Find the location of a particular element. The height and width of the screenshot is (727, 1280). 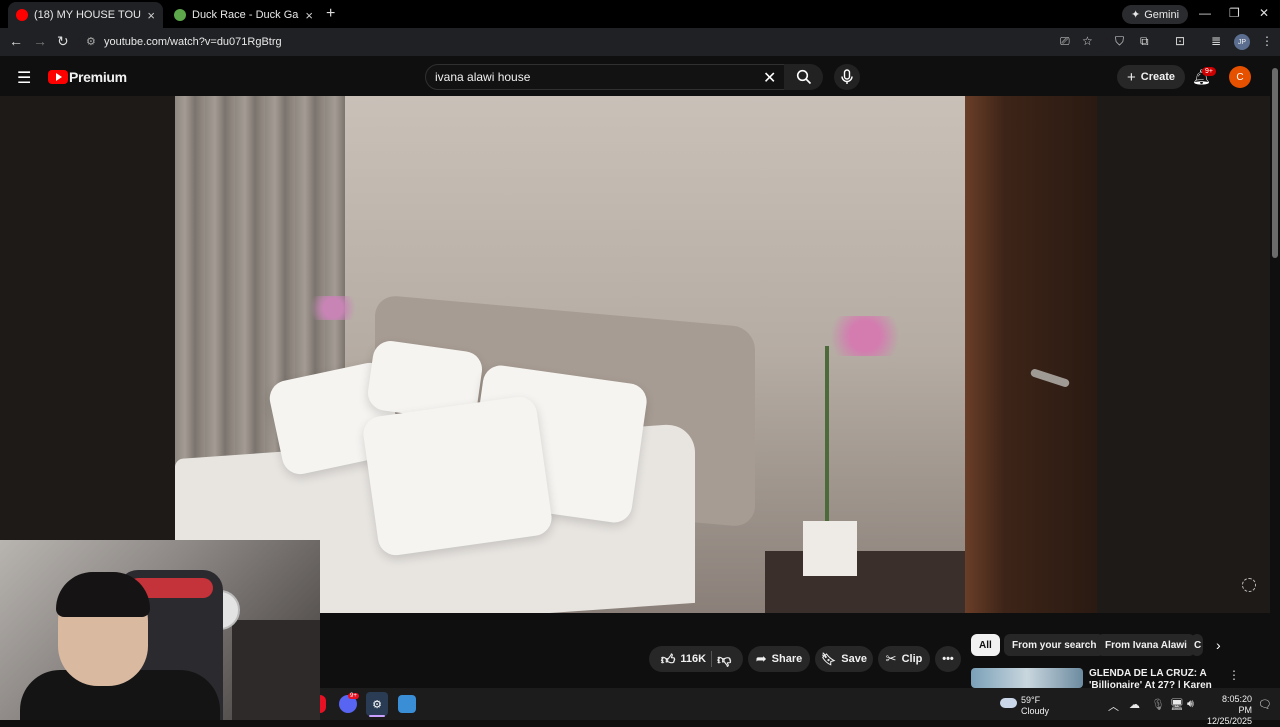

profile-initials: JP is located at coordinates (1242, 42).